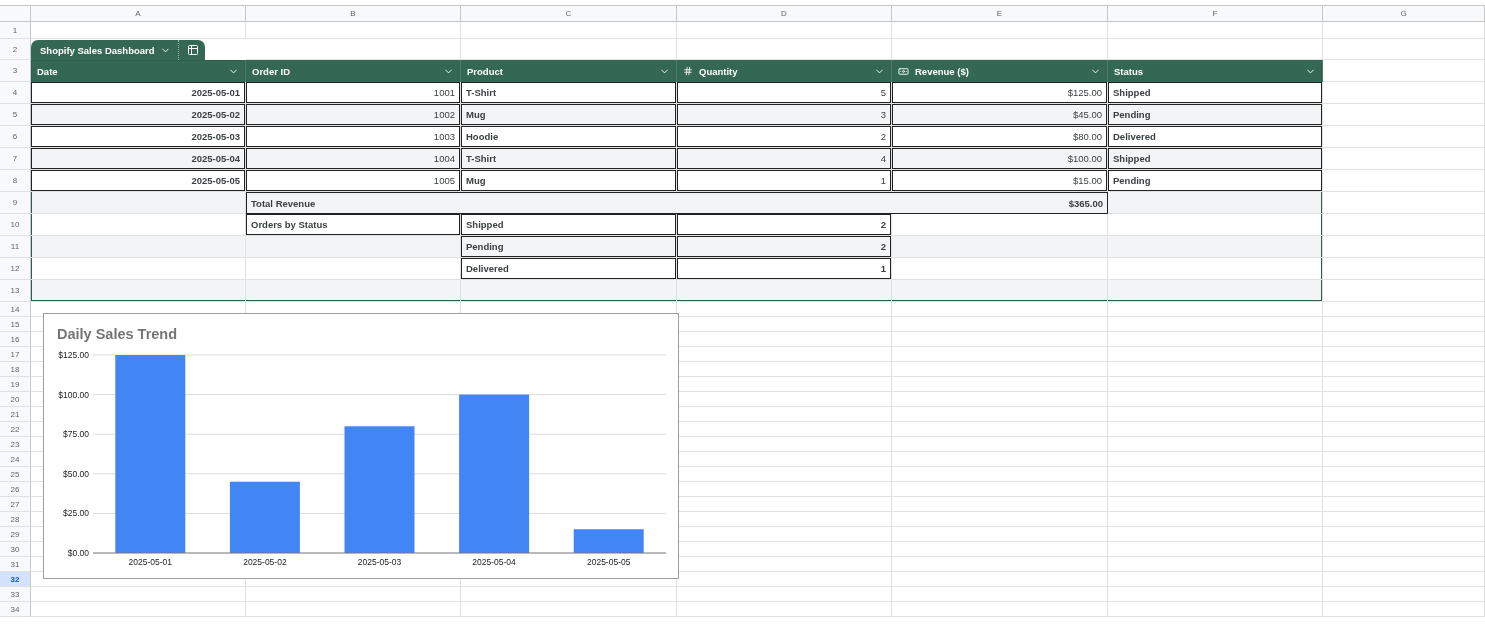 The width and height of the screenshot is (1485, 632). I want to click on row-number: 8, so click(15, 181).